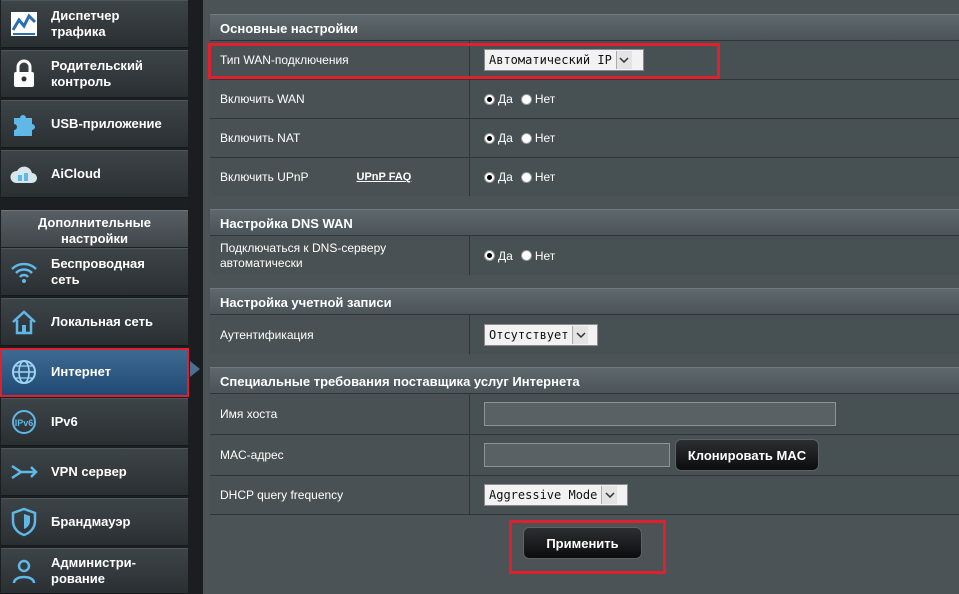 This screenshot has height=594, width=959. Describe the element at coordinates (340, 414) in the screenshot. I see `hostname-label: Имя хоста` at that location.